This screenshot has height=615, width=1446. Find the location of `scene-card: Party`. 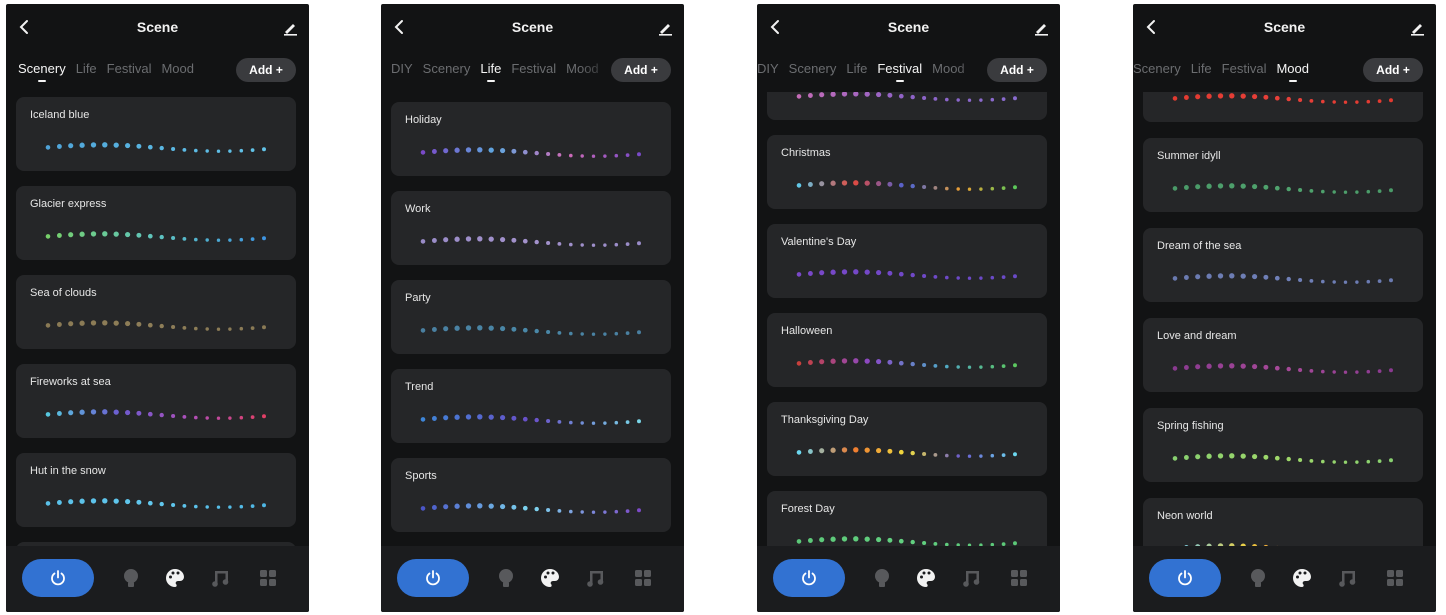

scene-card: Party is located at coordinates (531, 317).